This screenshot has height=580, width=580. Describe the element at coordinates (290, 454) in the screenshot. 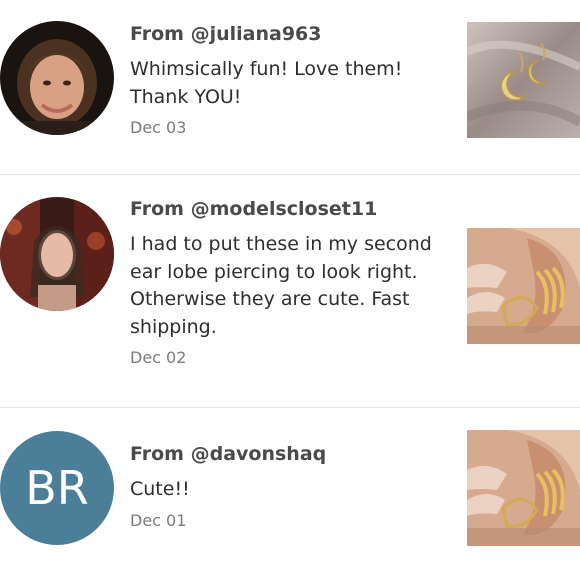

I see `review-author: From @davonshaq` at that location.